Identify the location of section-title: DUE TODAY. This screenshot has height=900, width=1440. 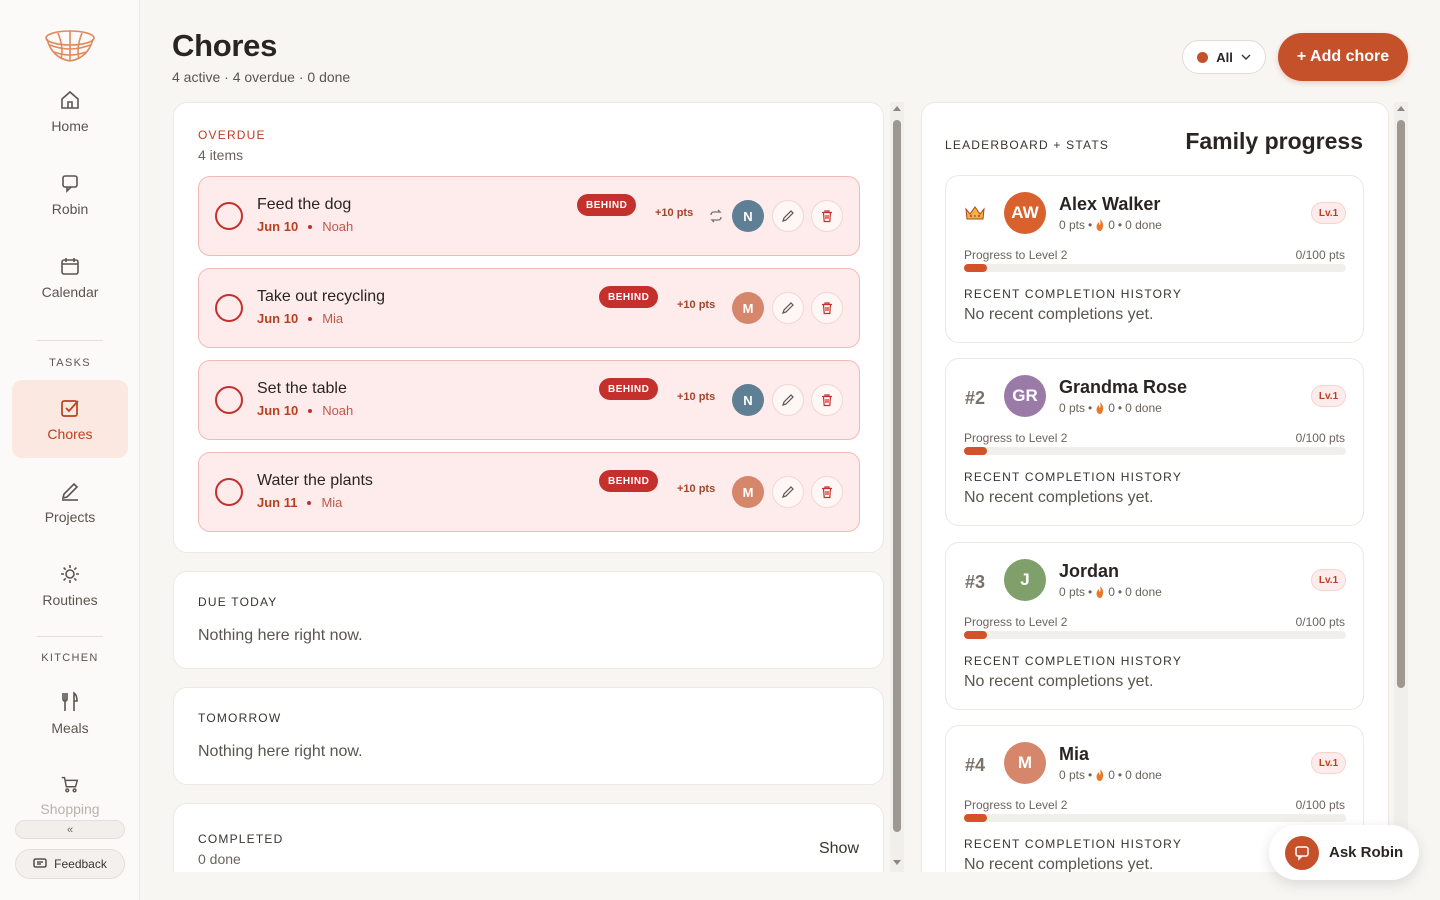
(238, 602).